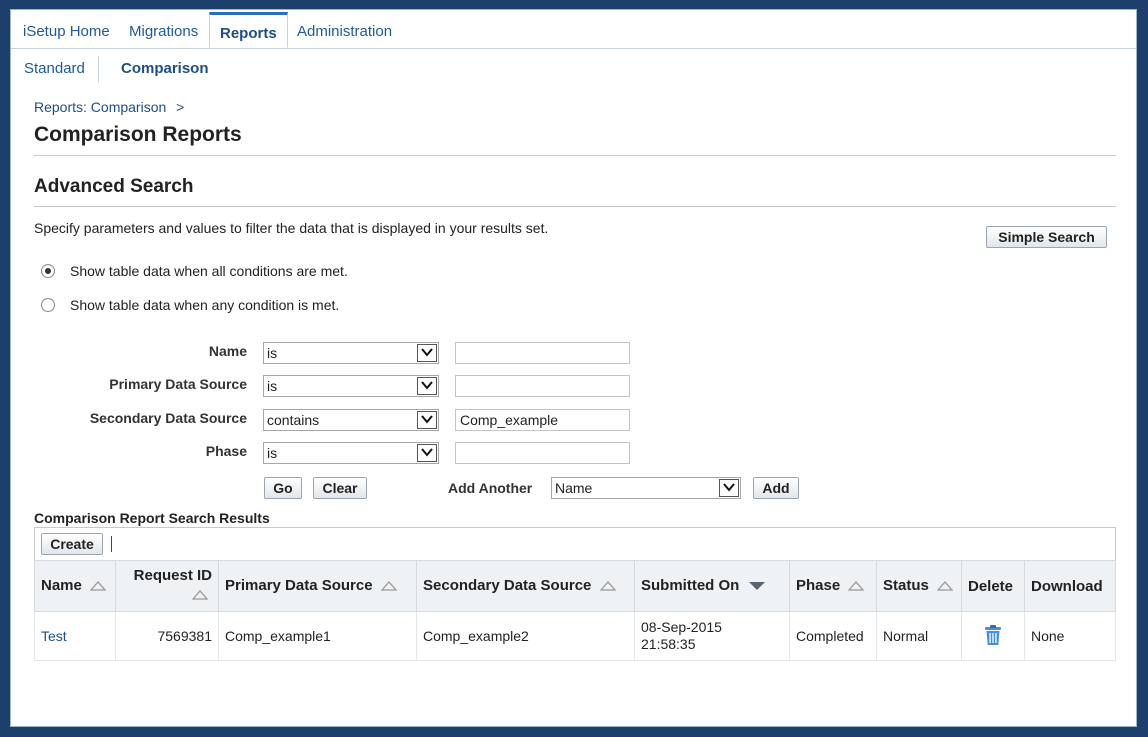 The width and height of the screenshot is (1148, 737). What do you see at coordinates (906, 586) in the screenshot?
I see `column-header-status-label: Status` at bounding box center [906, 586].